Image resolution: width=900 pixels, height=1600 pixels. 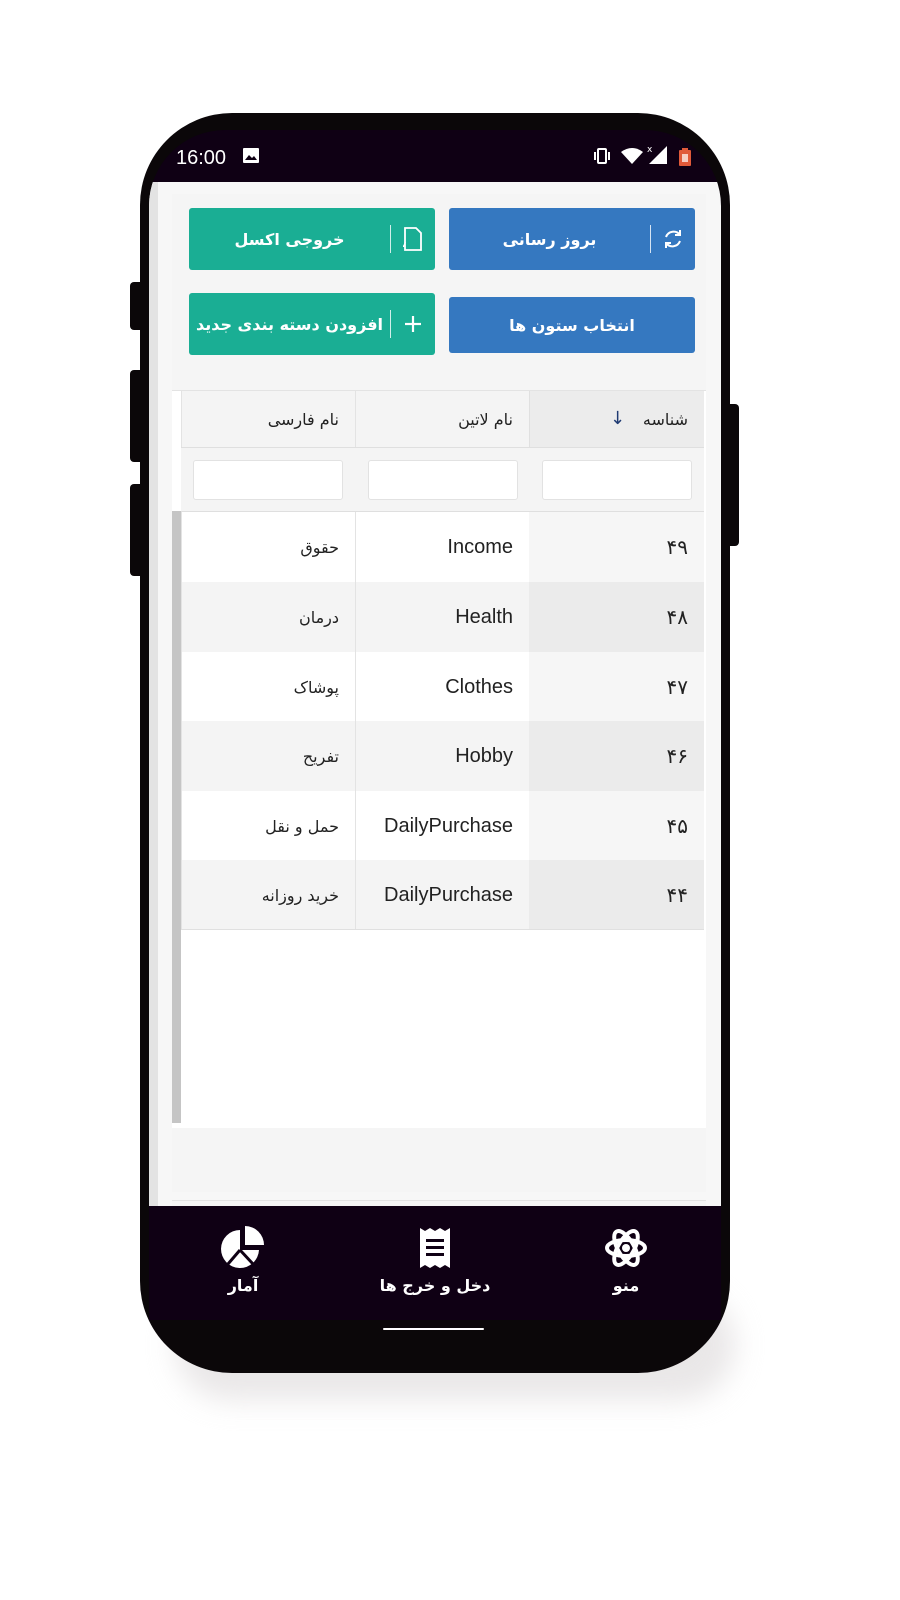 I want to click on latin-name-cell: Clothes, so click(x=442, y=687).